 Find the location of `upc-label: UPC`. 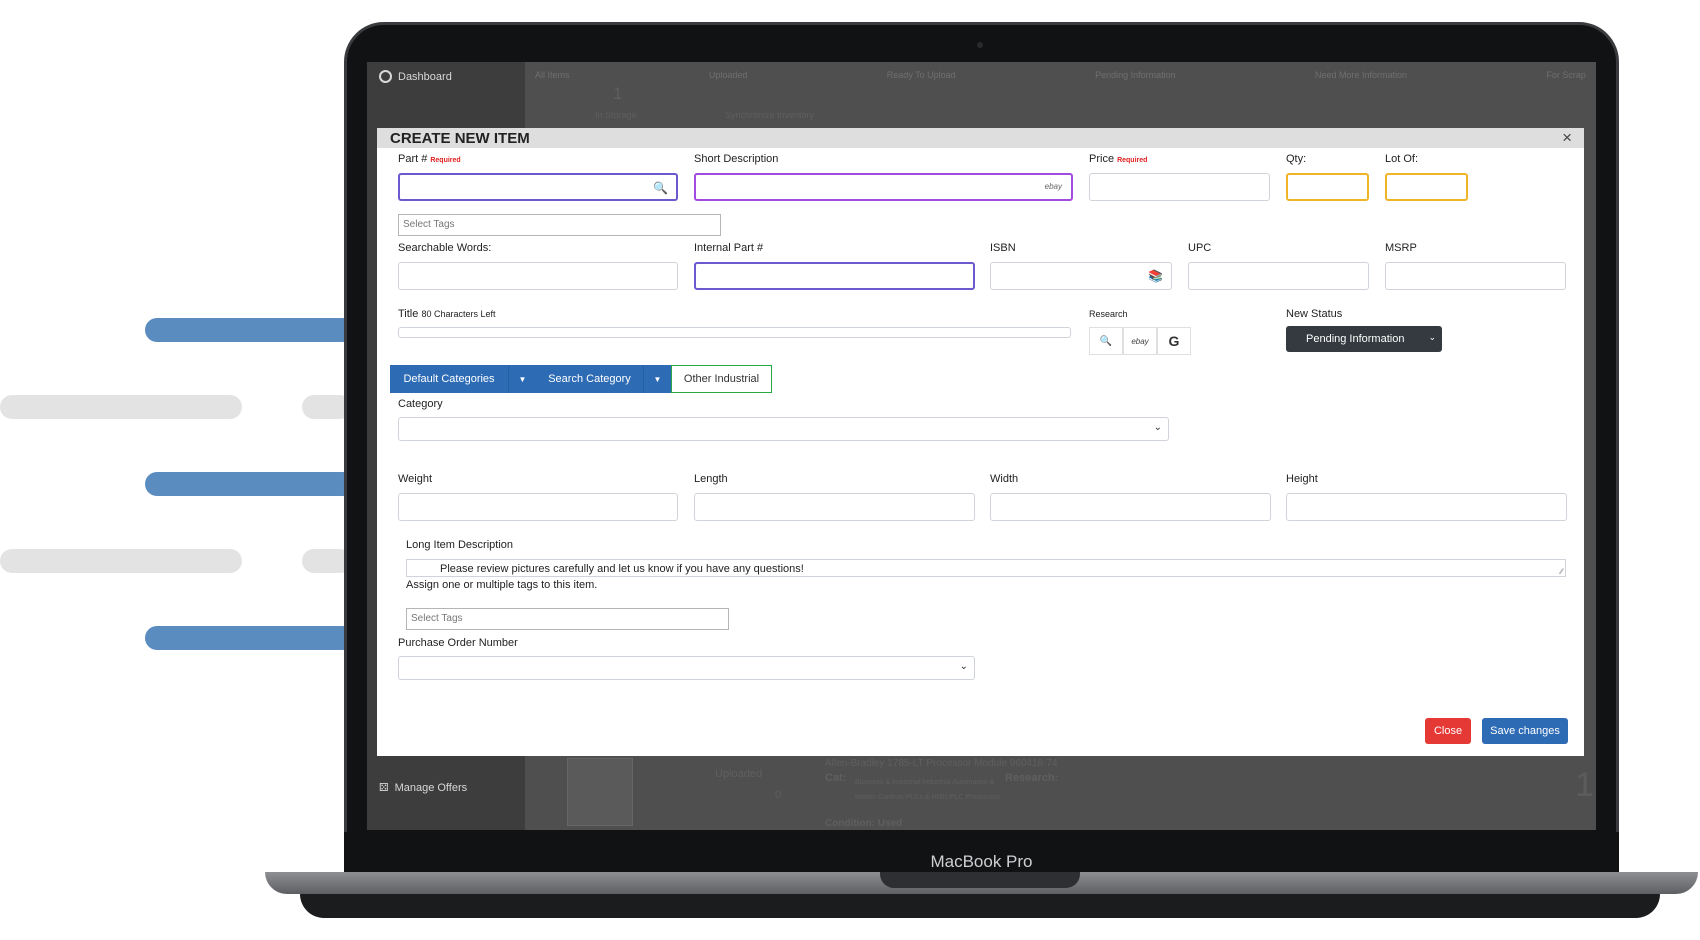

upc-label: UPC is located at coordinates (1200, 248).